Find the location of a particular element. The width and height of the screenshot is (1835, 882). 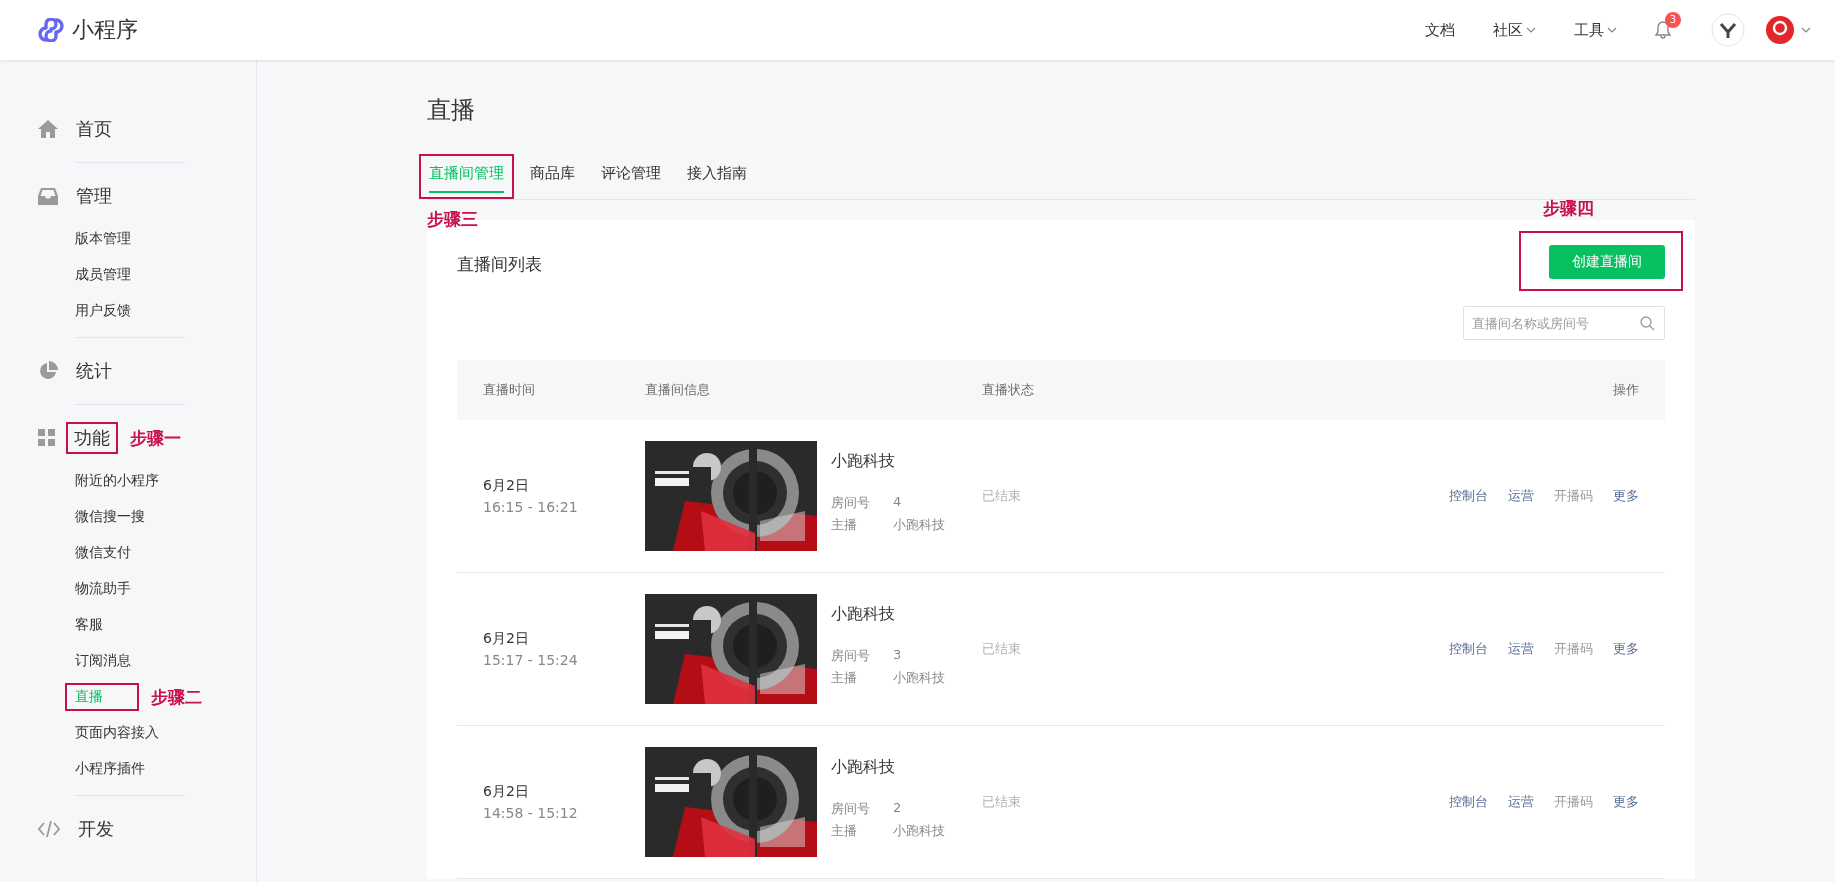

tab: 接入指南 is located at coordinates (717, 178).